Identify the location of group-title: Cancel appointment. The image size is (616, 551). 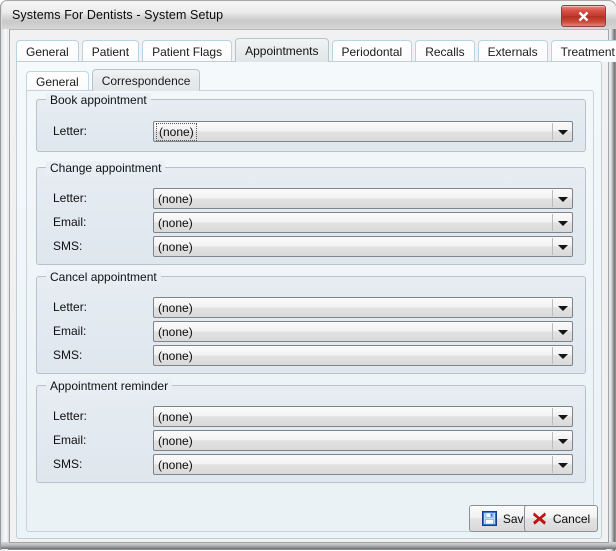
(103, 277).